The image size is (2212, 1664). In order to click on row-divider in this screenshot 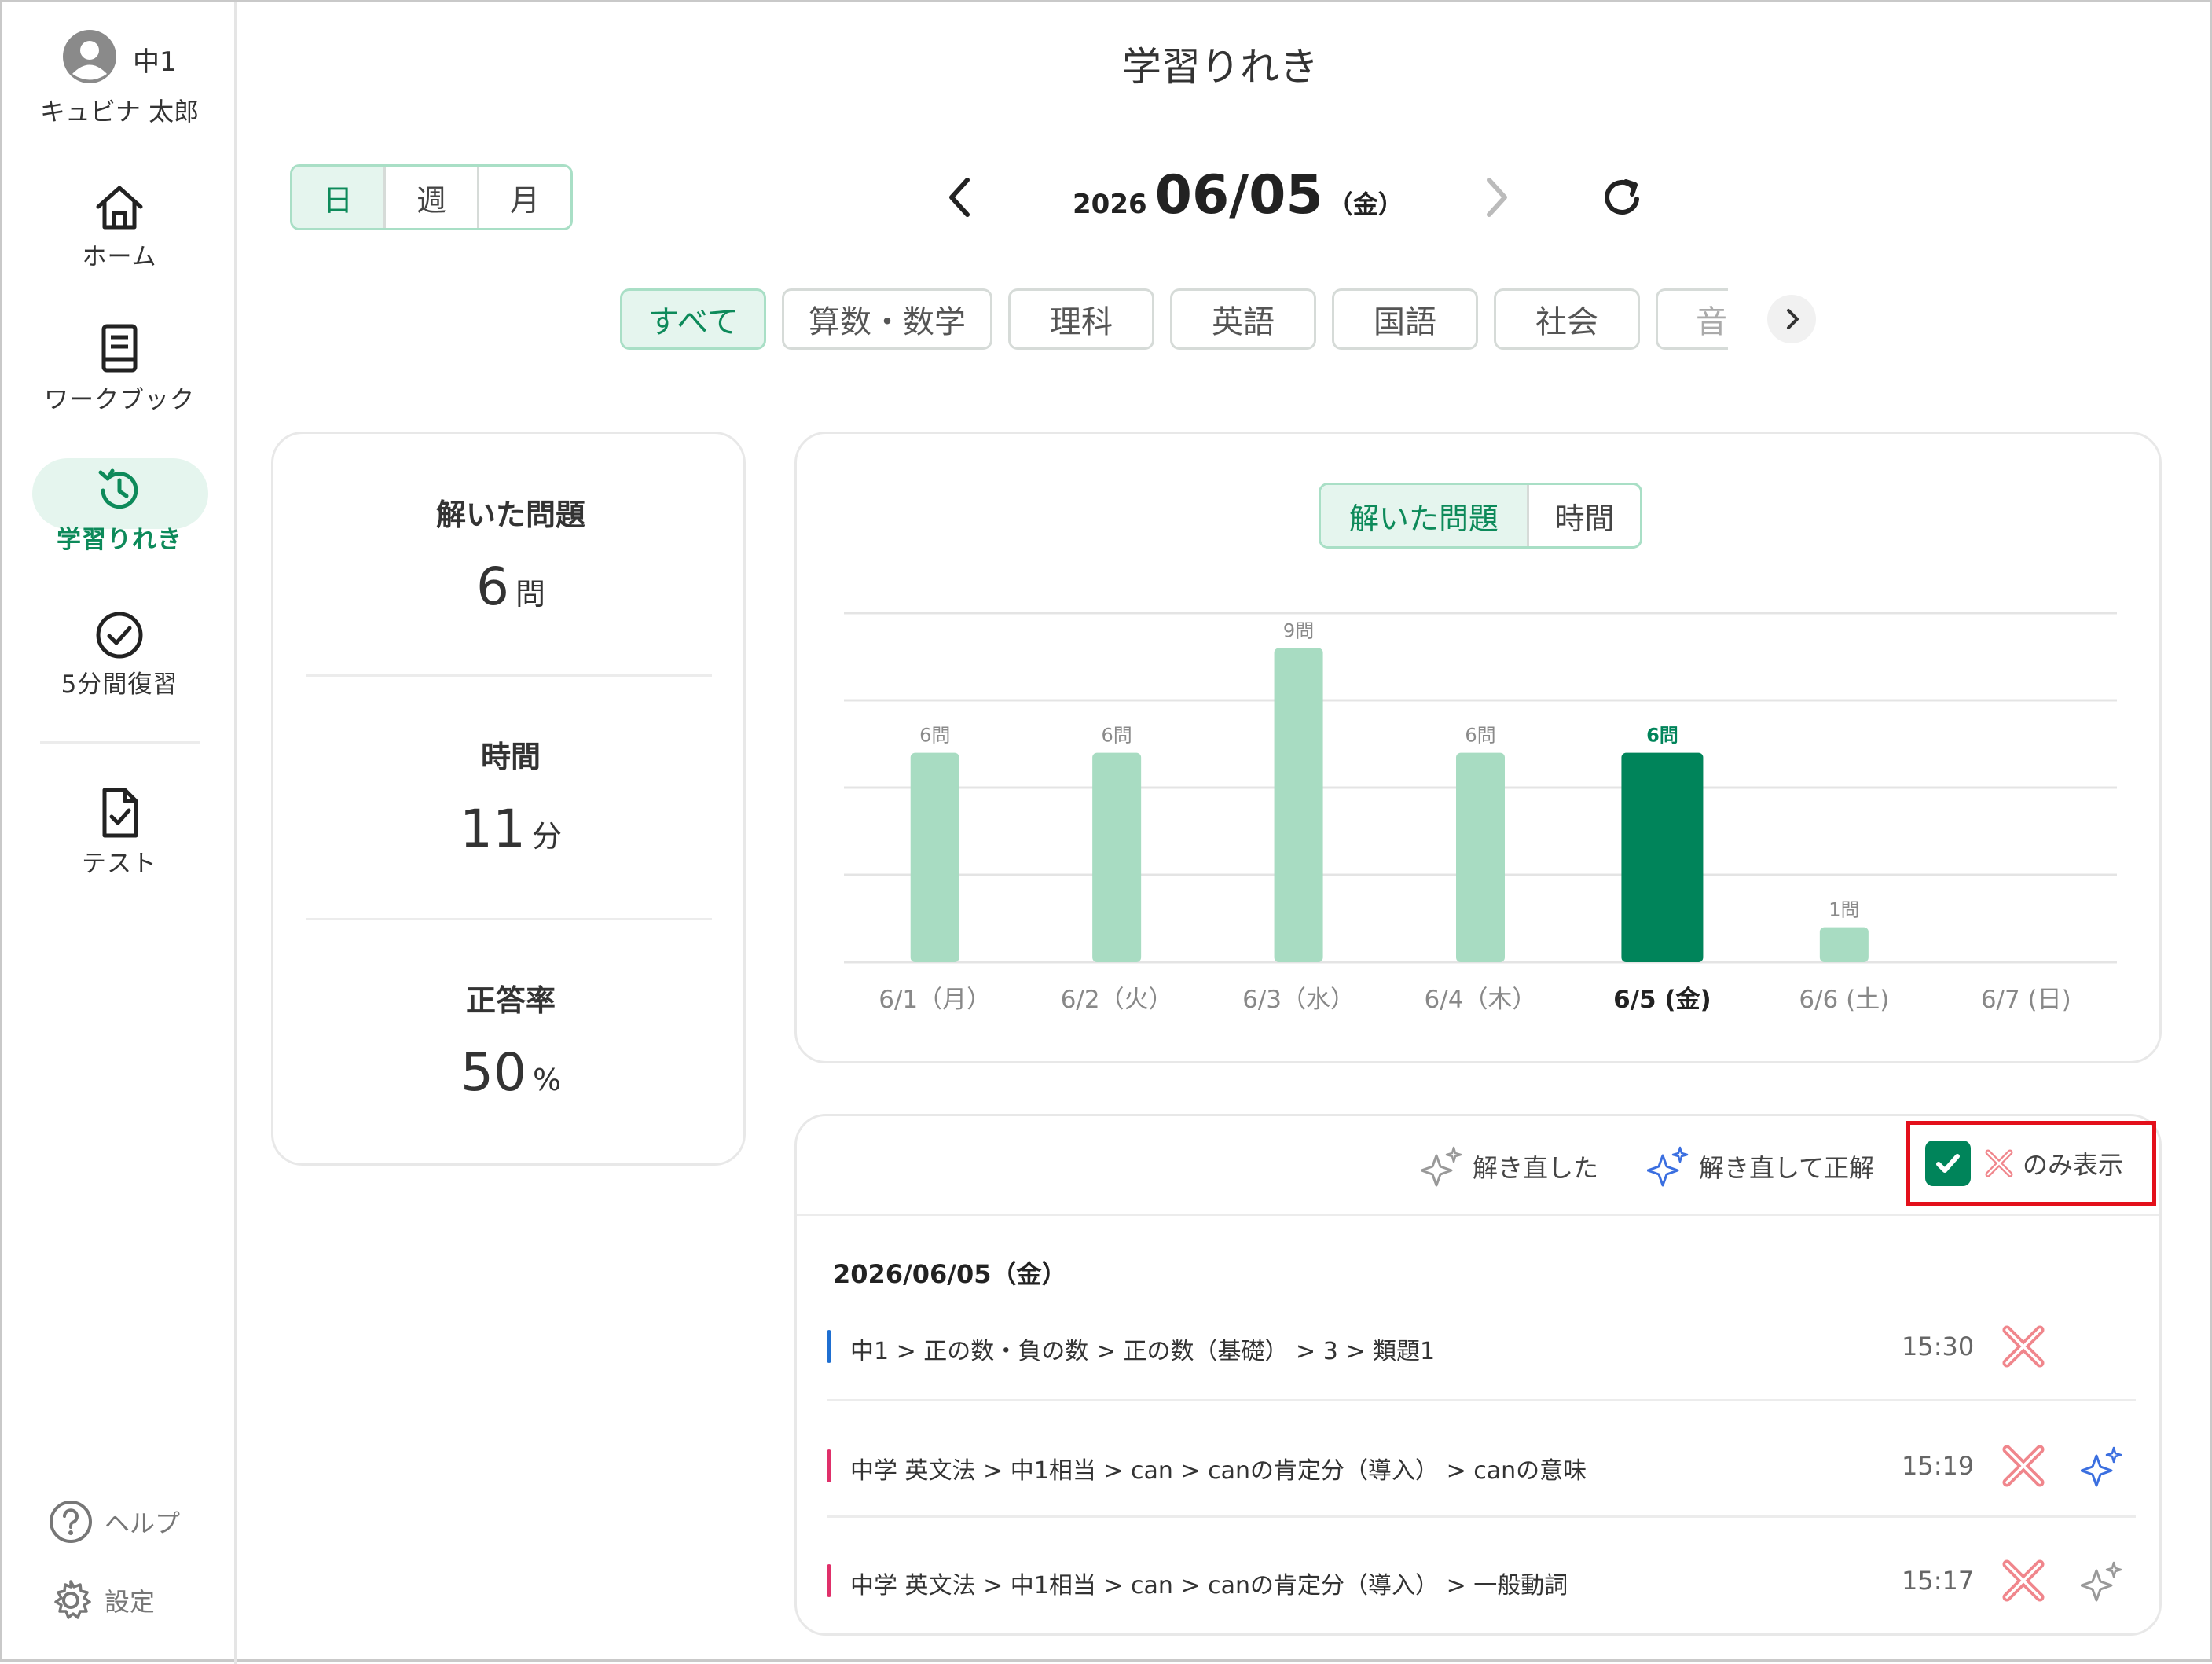, I will do `click(1481, 1400)`.